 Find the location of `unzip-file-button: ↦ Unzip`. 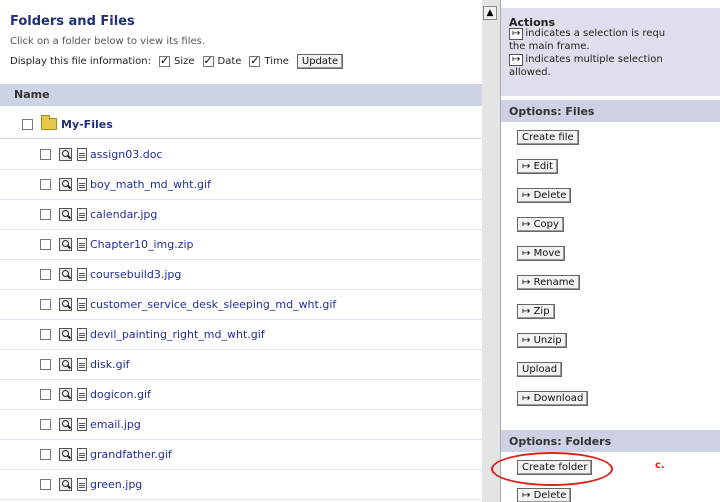

unzip-file-button: ↦ Unzip is located at coordinates (542, 340).